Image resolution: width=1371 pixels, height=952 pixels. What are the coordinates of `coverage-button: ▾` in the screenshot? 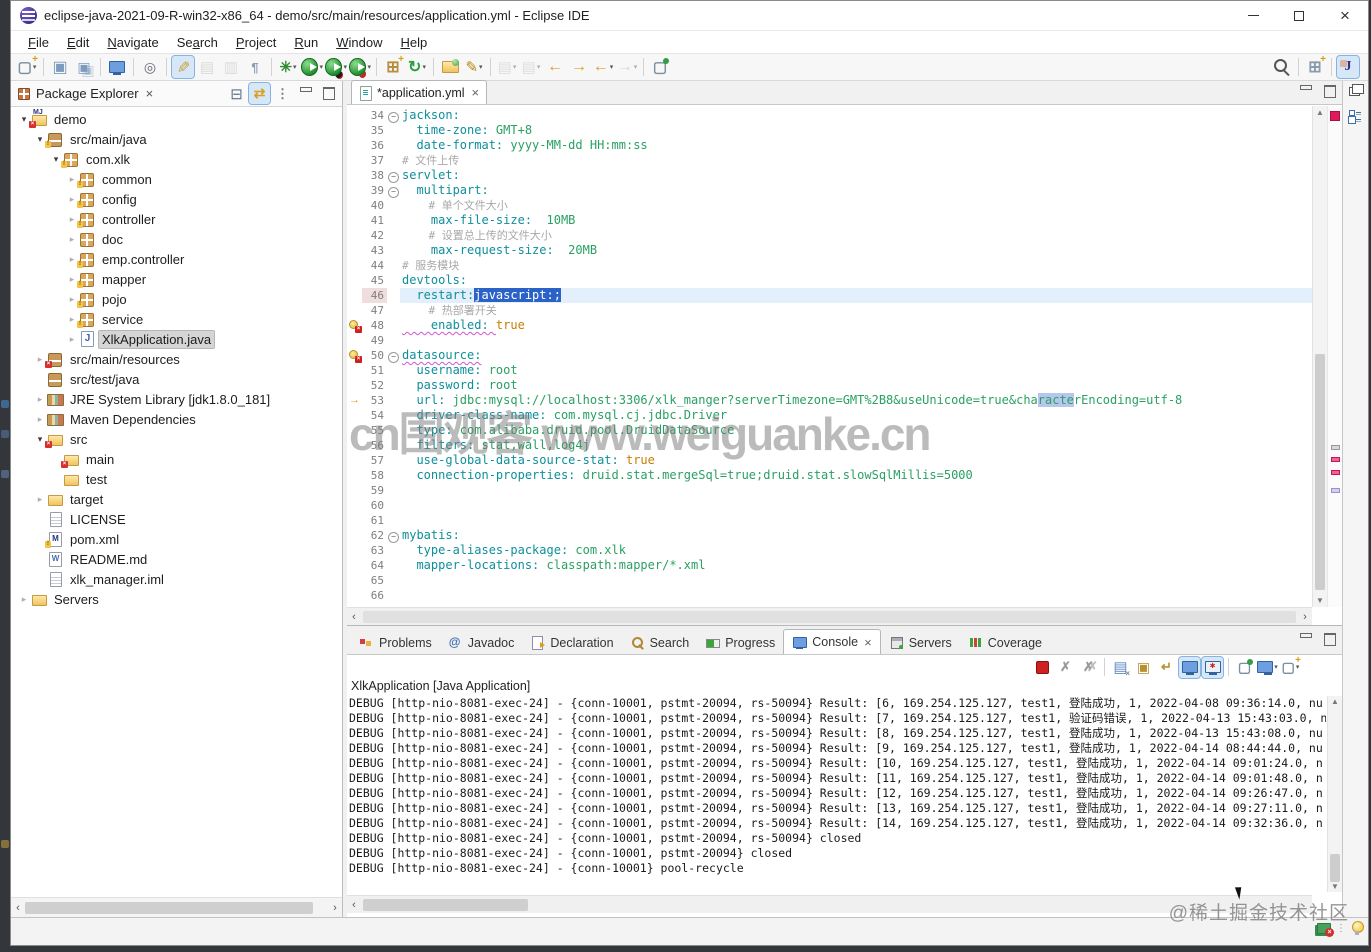 It's located at (336, 67).